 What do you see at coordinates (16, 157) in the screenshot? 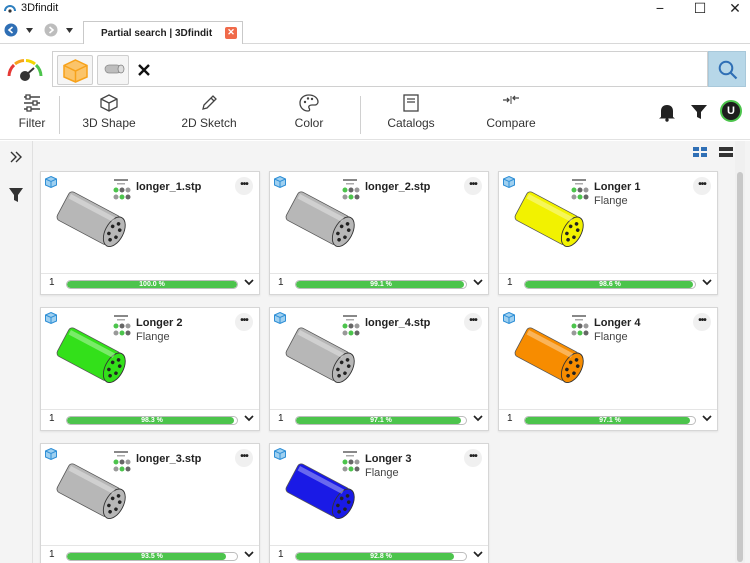
I see `expand-panel-icon` at bounding box center [16, 157].